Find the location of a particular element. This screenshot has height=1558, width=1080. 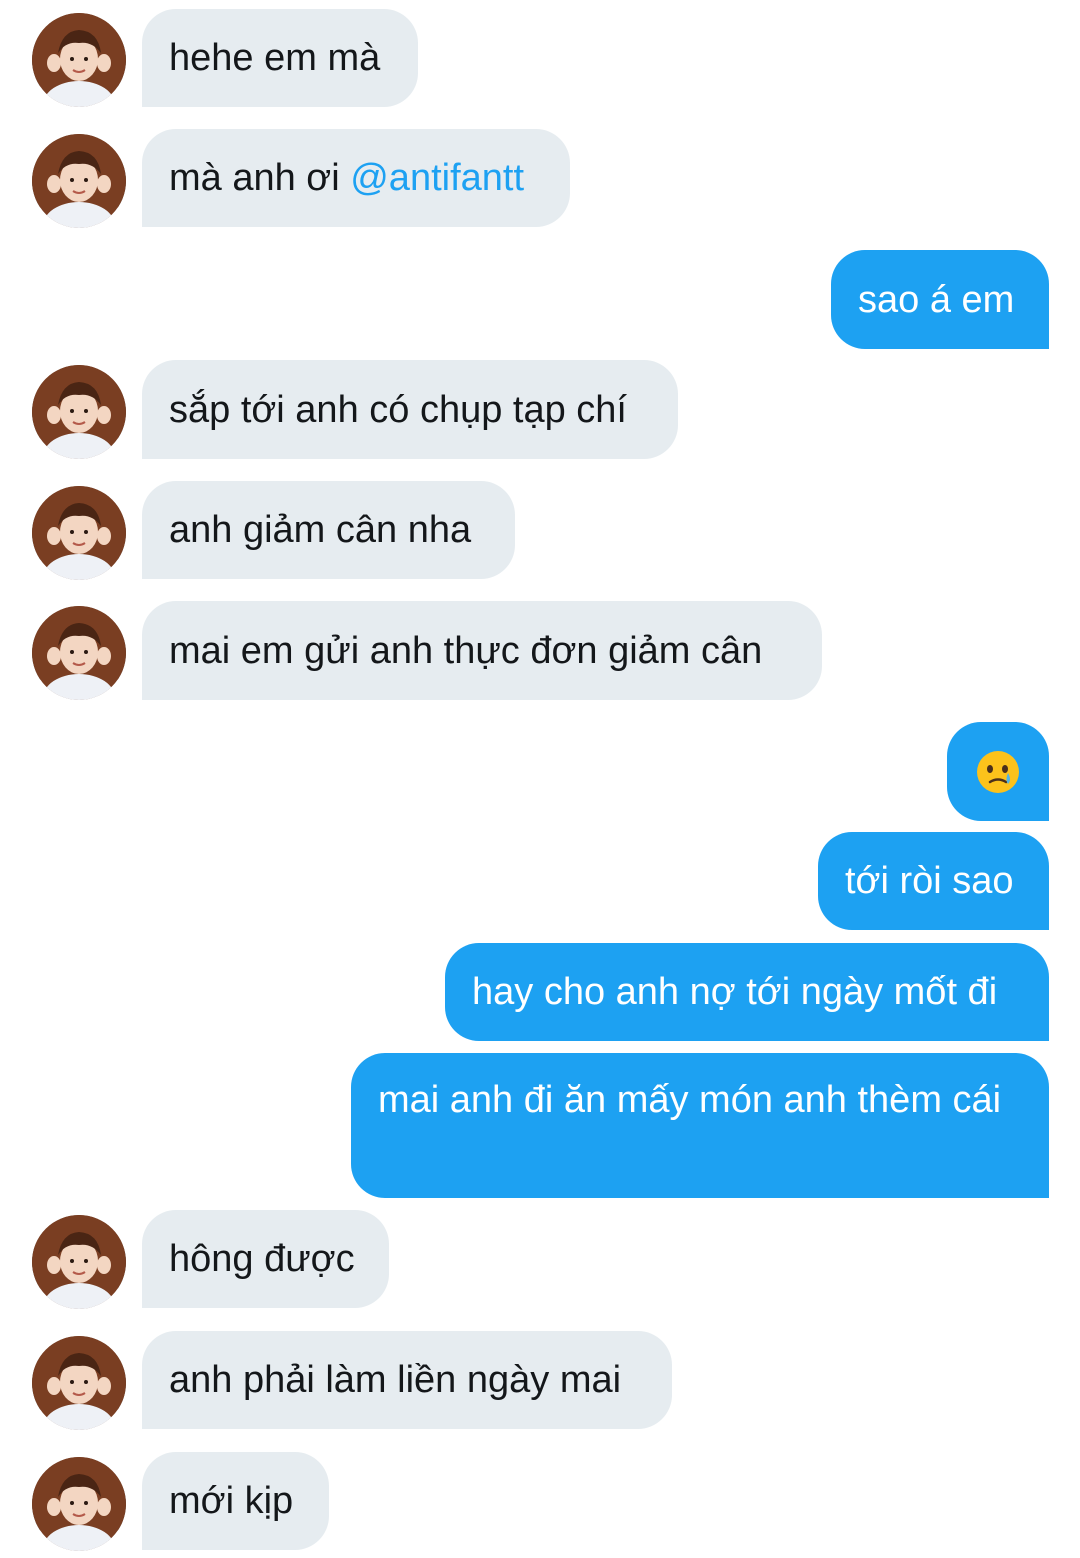

message-text: hehe em mà is located at coordinates (275, 58).